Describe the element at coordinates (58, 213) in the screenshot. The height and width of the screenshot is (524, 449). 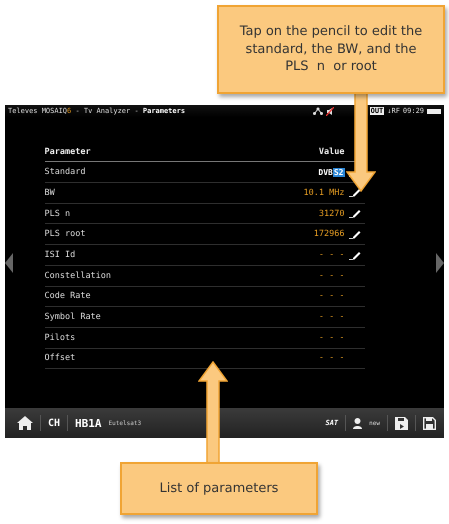
I see `parameter-name: PLS n` at that location.